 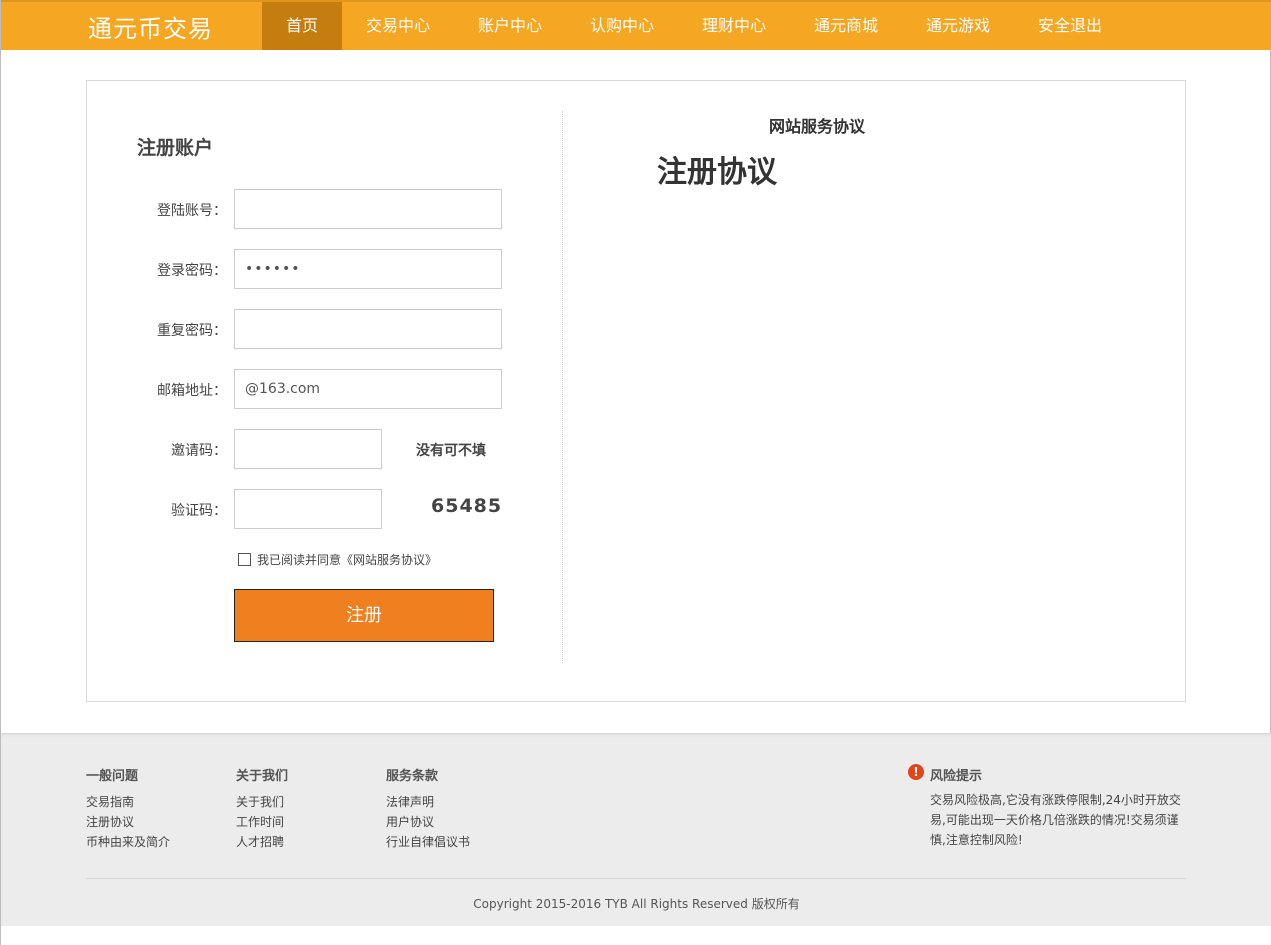 I want to click on footer-col-terms: 服务条款 法律声明 用户协议 行业自律倡议书, so click(x=428, y=808).